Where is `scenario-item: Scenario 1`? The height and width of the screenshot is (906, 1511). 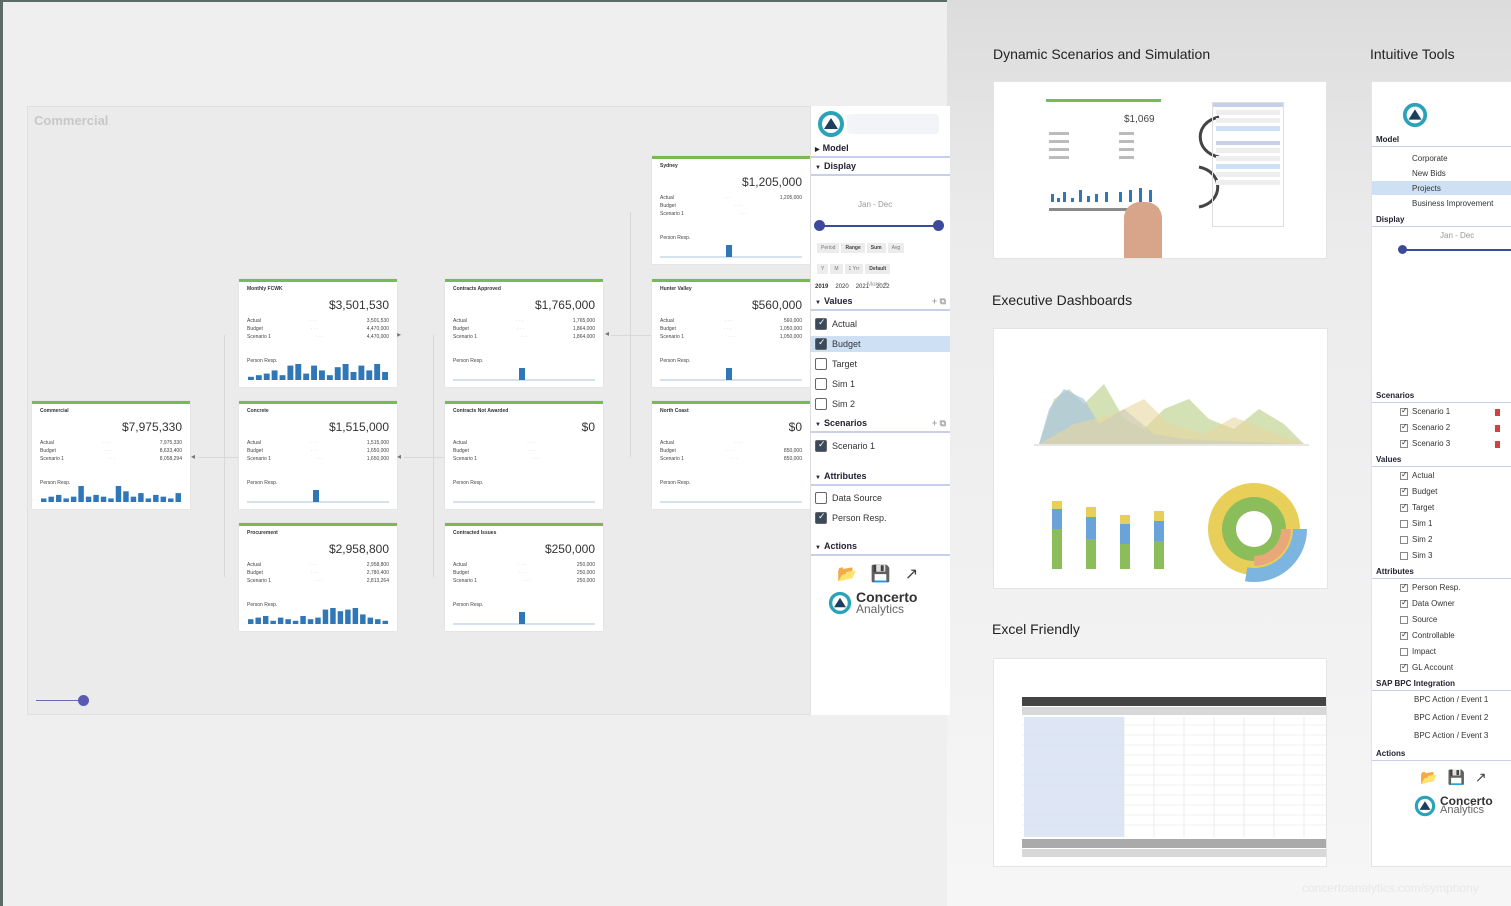 scenario-item: Scenario 1 is located at coordinates (1425, 411).